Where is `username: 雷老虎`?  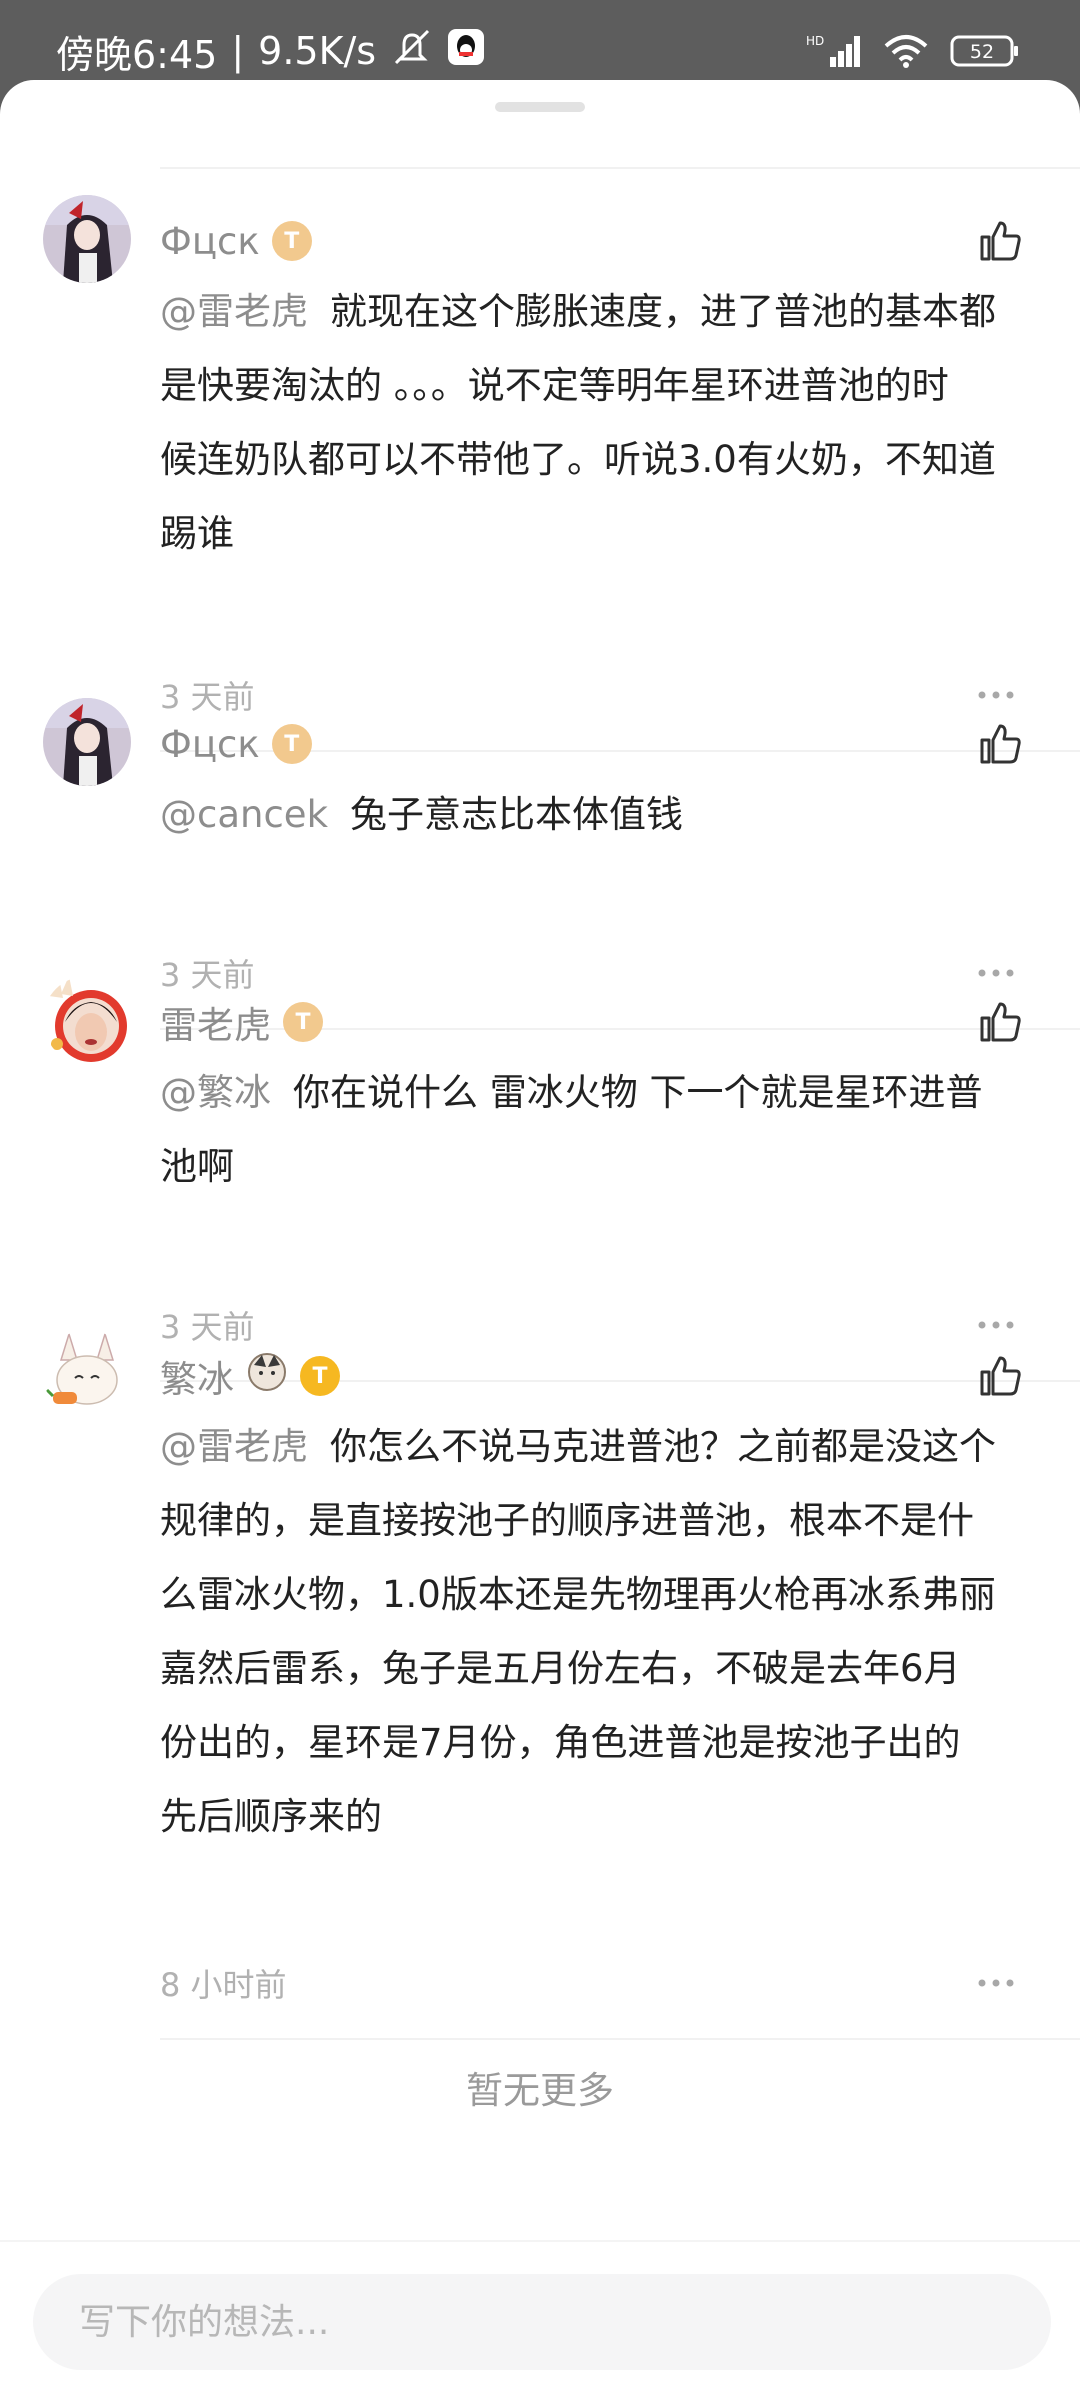
username: 雷老虎 is located at coordinates (215, 1022).